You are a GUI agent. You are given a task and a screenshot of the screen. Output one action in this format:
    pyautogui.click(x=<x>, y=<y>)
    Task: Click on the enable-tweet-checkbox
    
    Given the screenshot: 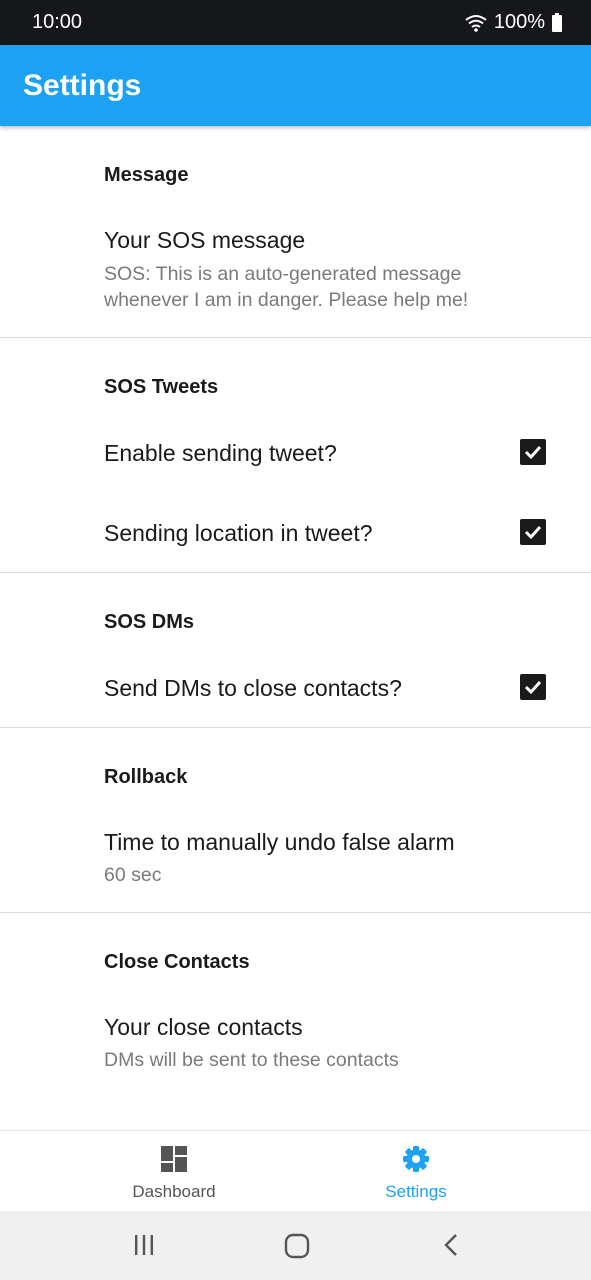 What is the action you would take?
    pyautogui.click(x=533, y=452)
    